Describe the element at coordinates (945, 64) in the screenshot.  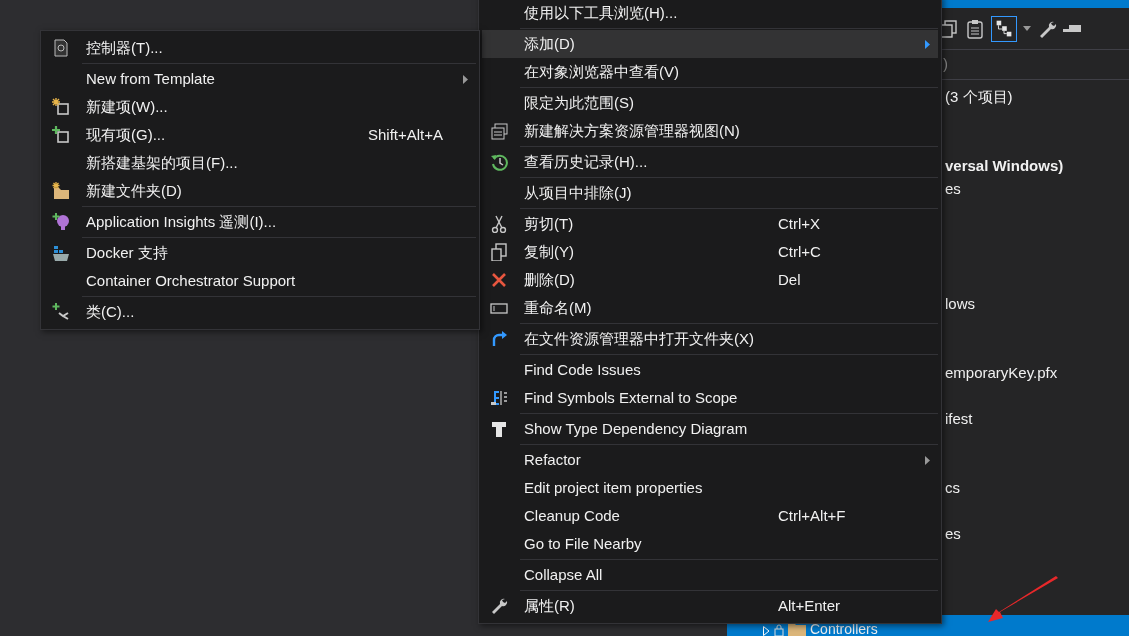
I see `search-text: )` at that location.